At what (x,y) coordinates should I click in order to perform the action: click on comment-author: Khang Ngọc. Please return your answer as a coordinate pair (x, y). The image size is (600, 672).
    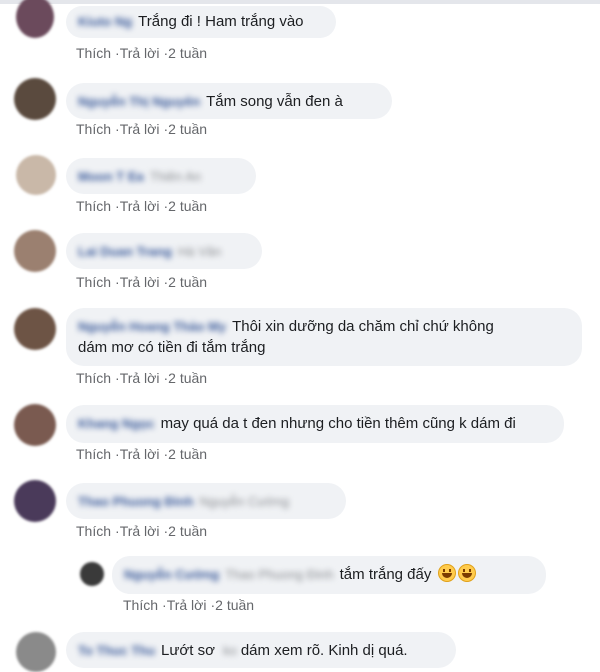
    Looking at the image, I should click on (116, 423).